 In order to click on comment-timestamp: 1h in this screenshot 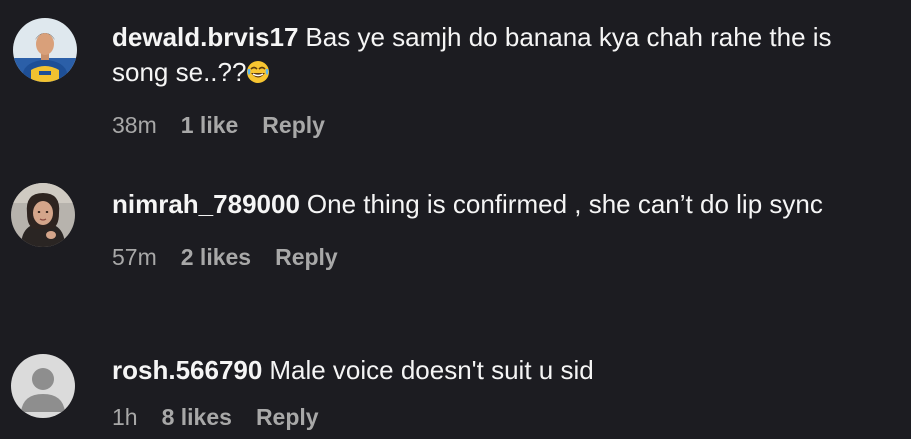, I will do `click(125, 417)`.